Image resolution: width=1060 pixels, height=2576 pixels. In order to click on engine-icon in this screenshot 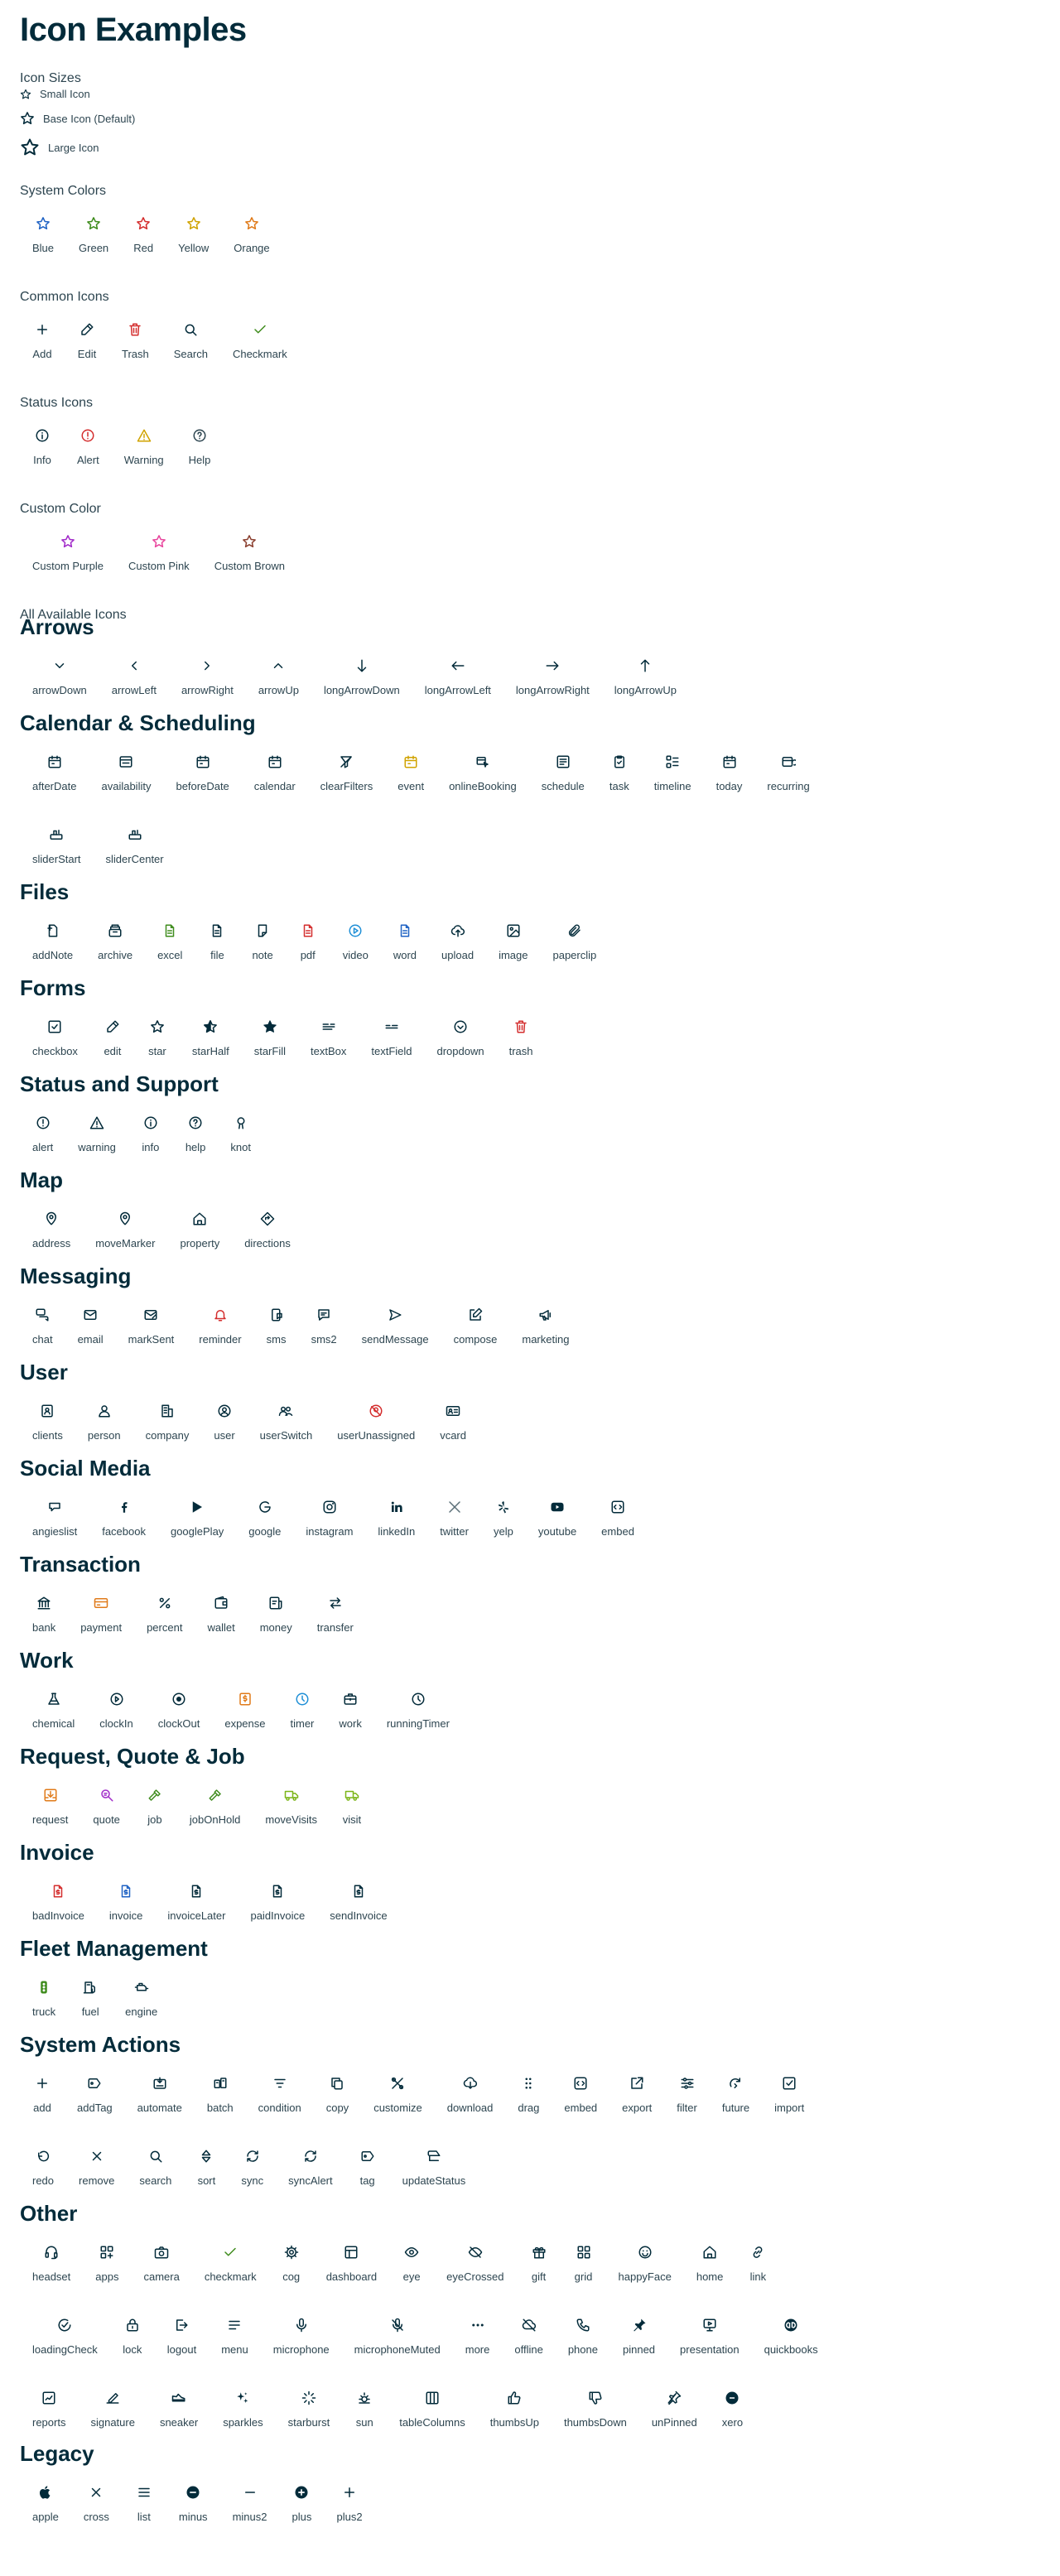, I will do `click(142, 1987)`.